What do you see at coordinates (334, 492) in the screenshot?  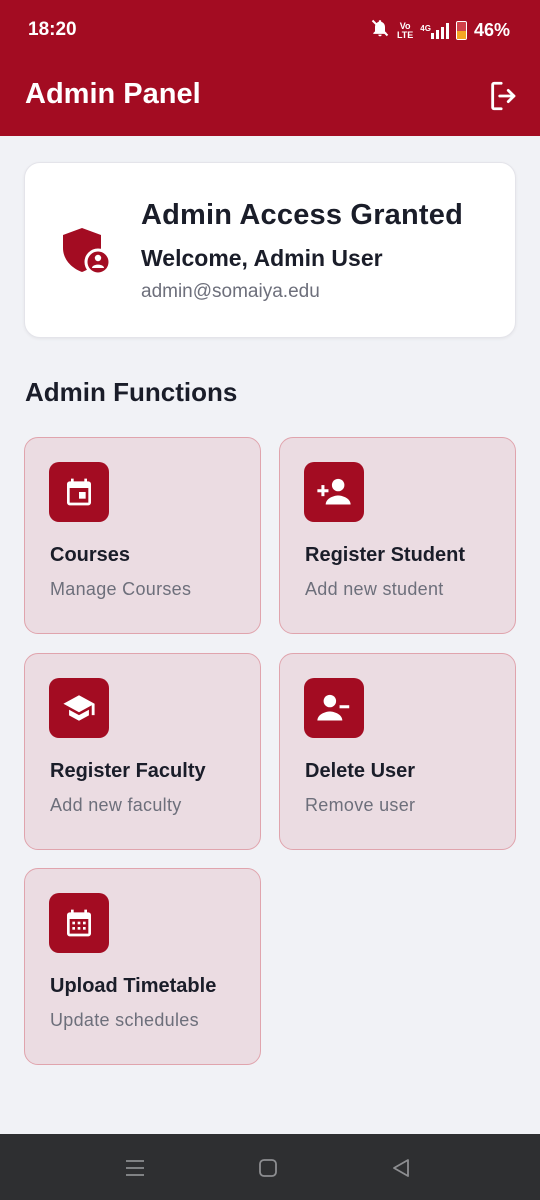 I see `person-add-icon` at bounding box center [334, 492].